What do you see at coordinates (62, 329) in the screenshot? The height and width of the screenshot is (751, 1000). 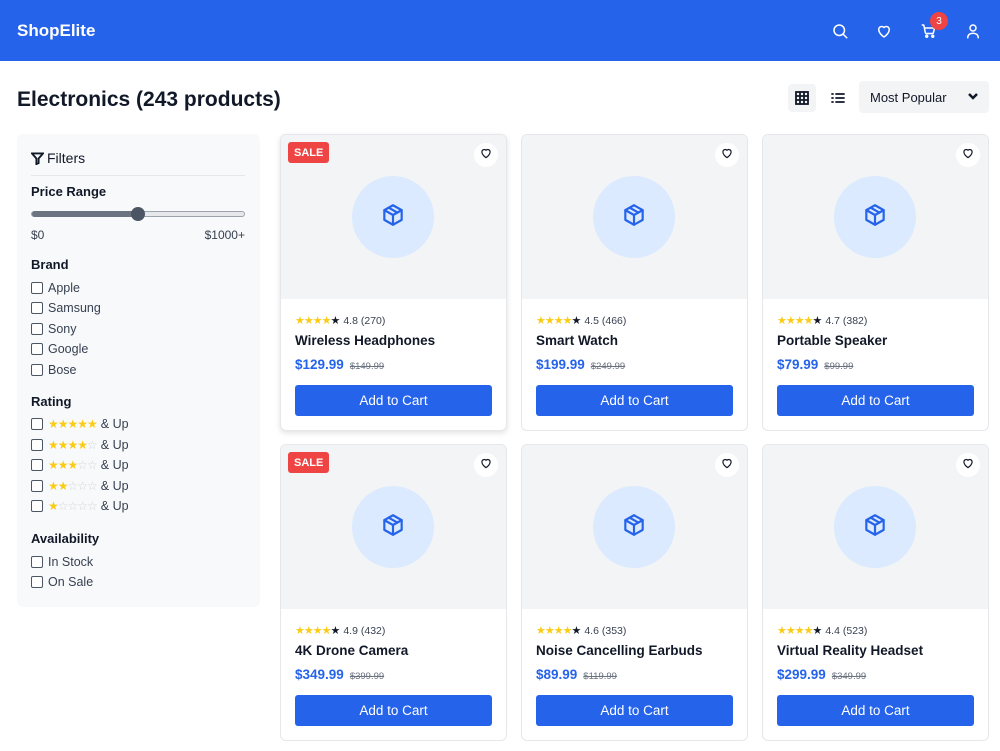 I see `brand-option-label: Sony` at bounding box center [62, 329].